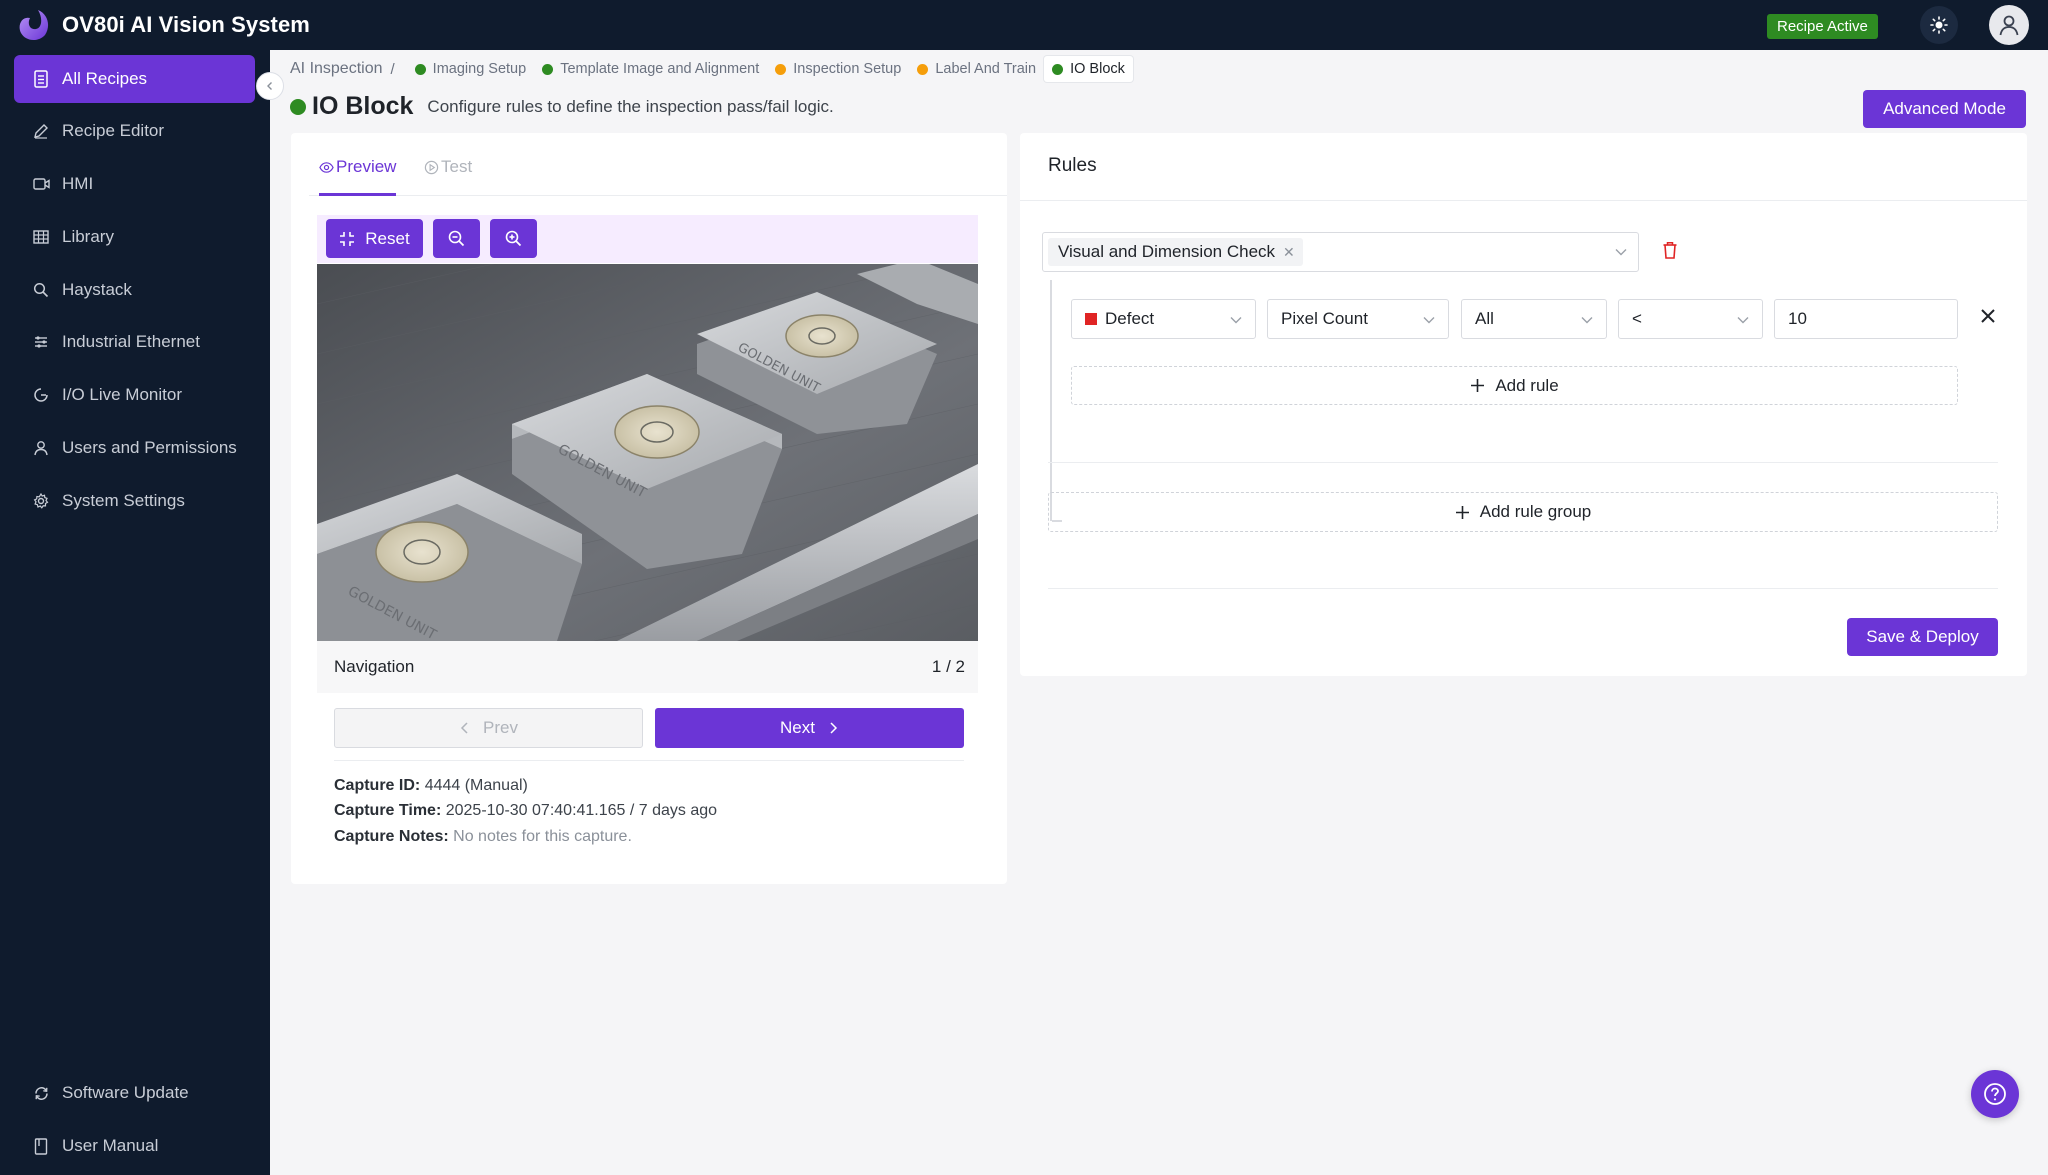 This screenshot has width=2048, height=1175. I want to click on app-logo-icon, so click(34, 25).